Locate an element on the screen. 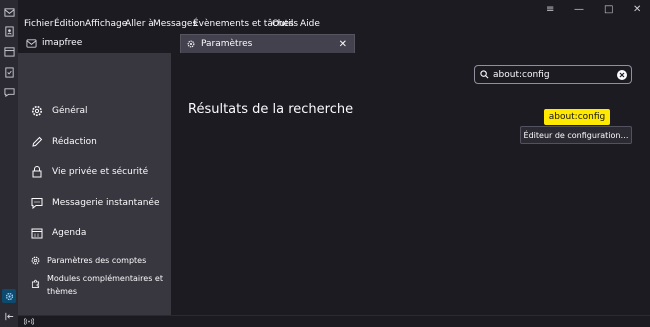 The image size is (650, 327). tab-parametres: Paramètres ✕ is located at coordinates (267, 43).